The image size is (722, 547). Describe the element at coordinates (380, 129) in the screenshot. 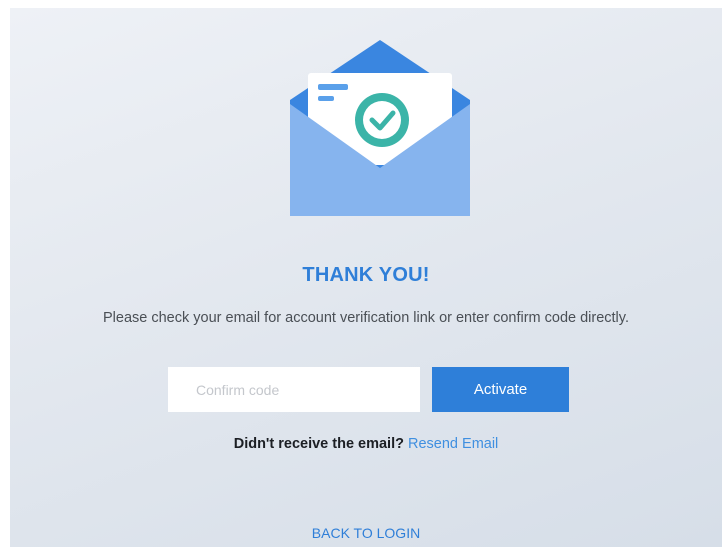

I see `envelope-with-check-icon` at that location.